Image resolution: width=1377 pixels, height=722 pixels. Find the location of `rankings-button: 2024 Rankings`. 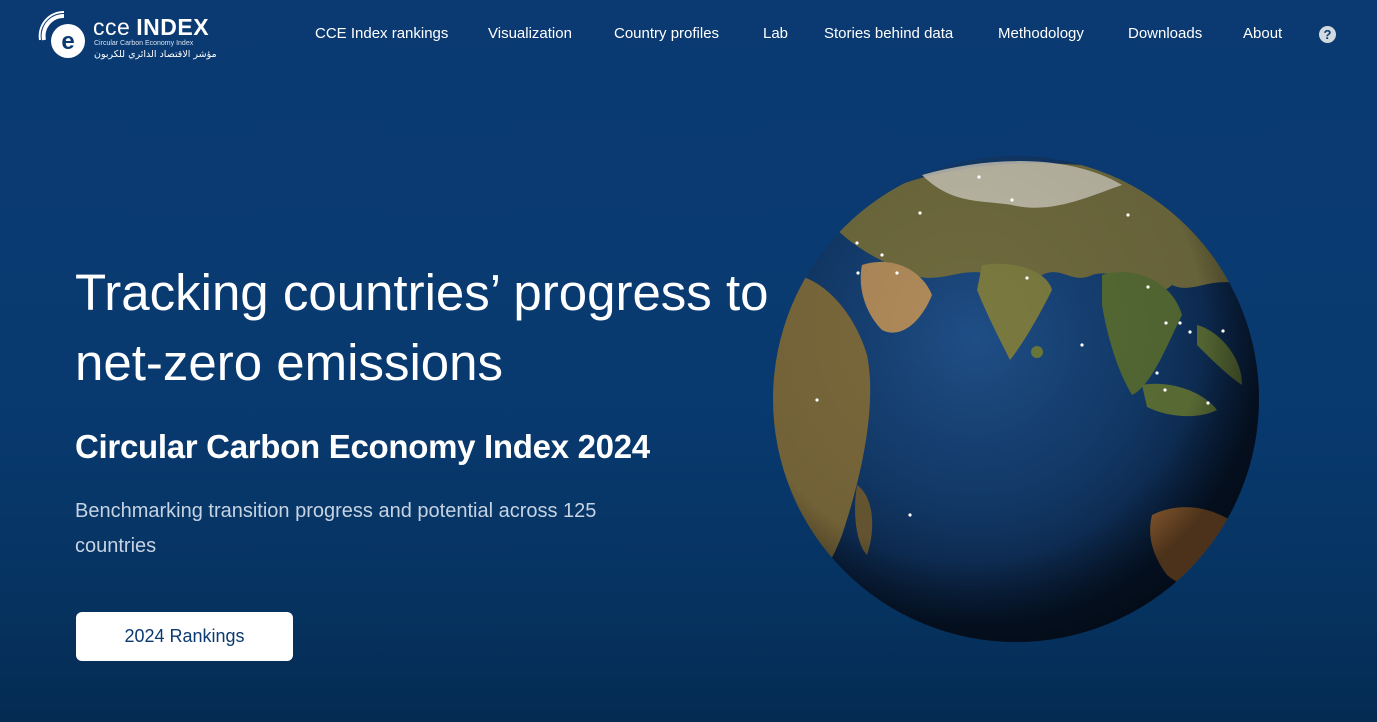

rankings-button: 2024 Rankings is located at coordinates (184, 636).